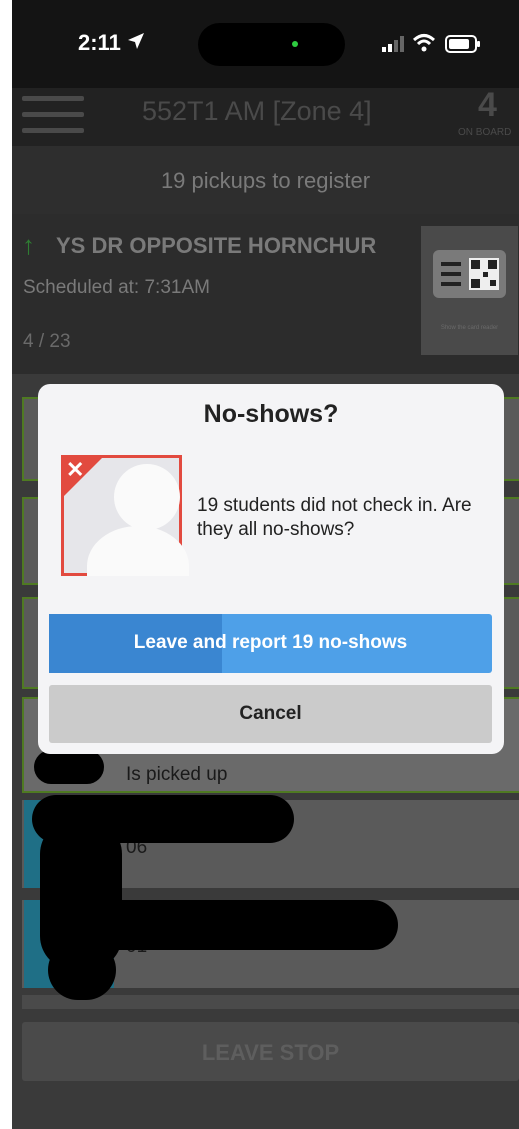 This screenshot has width=519, height=1129. What do you see at coordinates (265, 180) in the screenshot?
I see `pickups-count-text: 19 pickups to register` at bounding box center [265, 180].